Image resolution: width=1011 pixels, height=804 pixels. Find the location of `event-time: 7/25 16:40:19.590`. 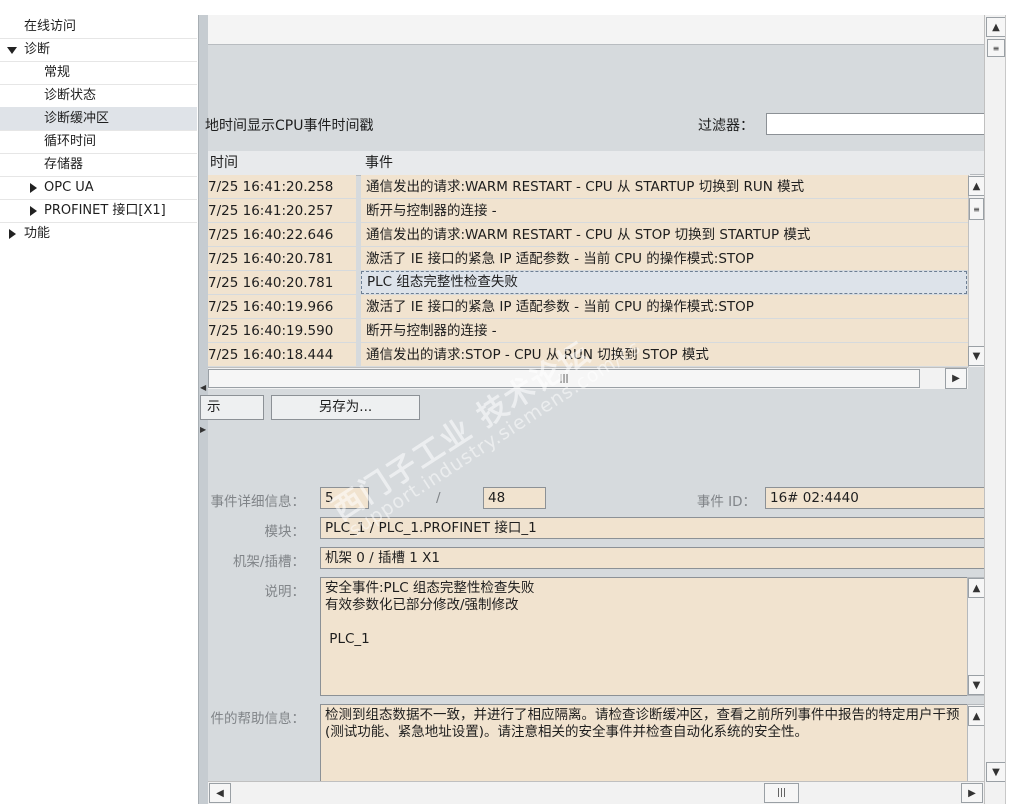

event-time: 7/25 16:40:19.590 is located at coordinates (282, 330).